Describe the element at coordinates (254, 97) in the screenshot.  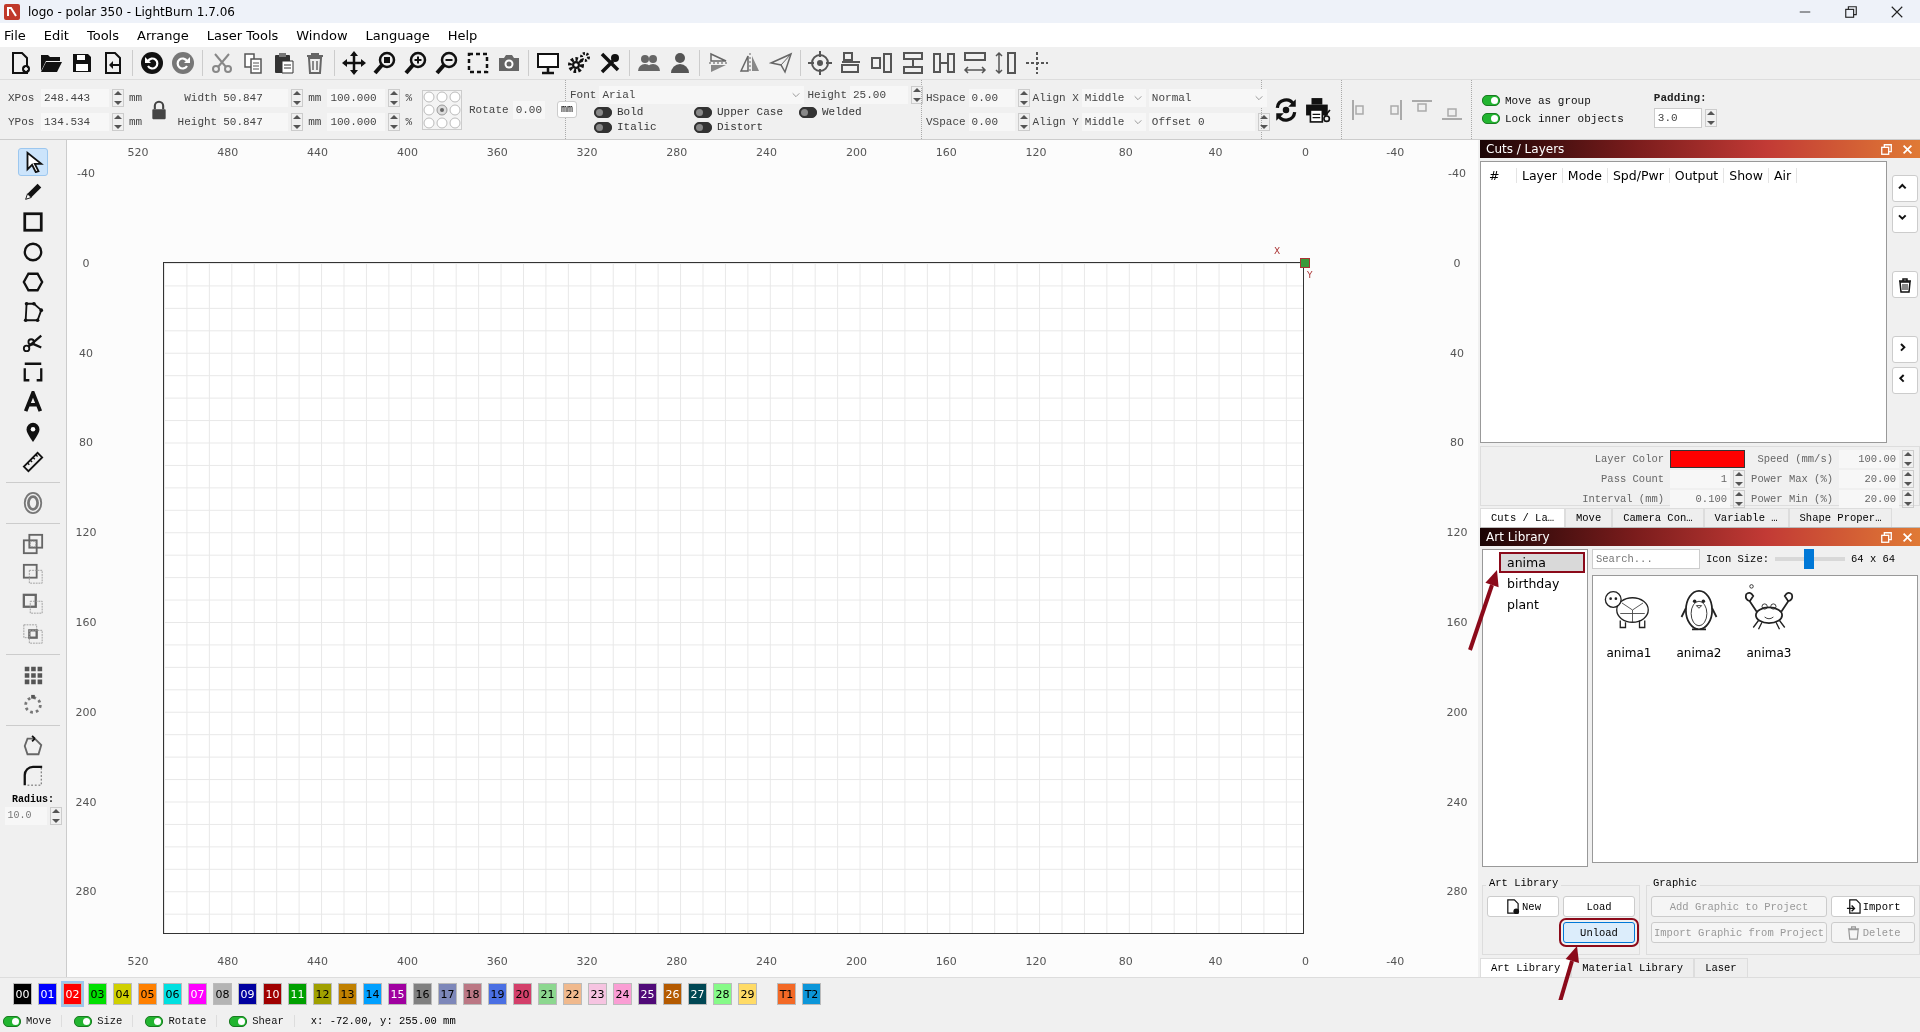
I see `number-field: 50.847` at that location.